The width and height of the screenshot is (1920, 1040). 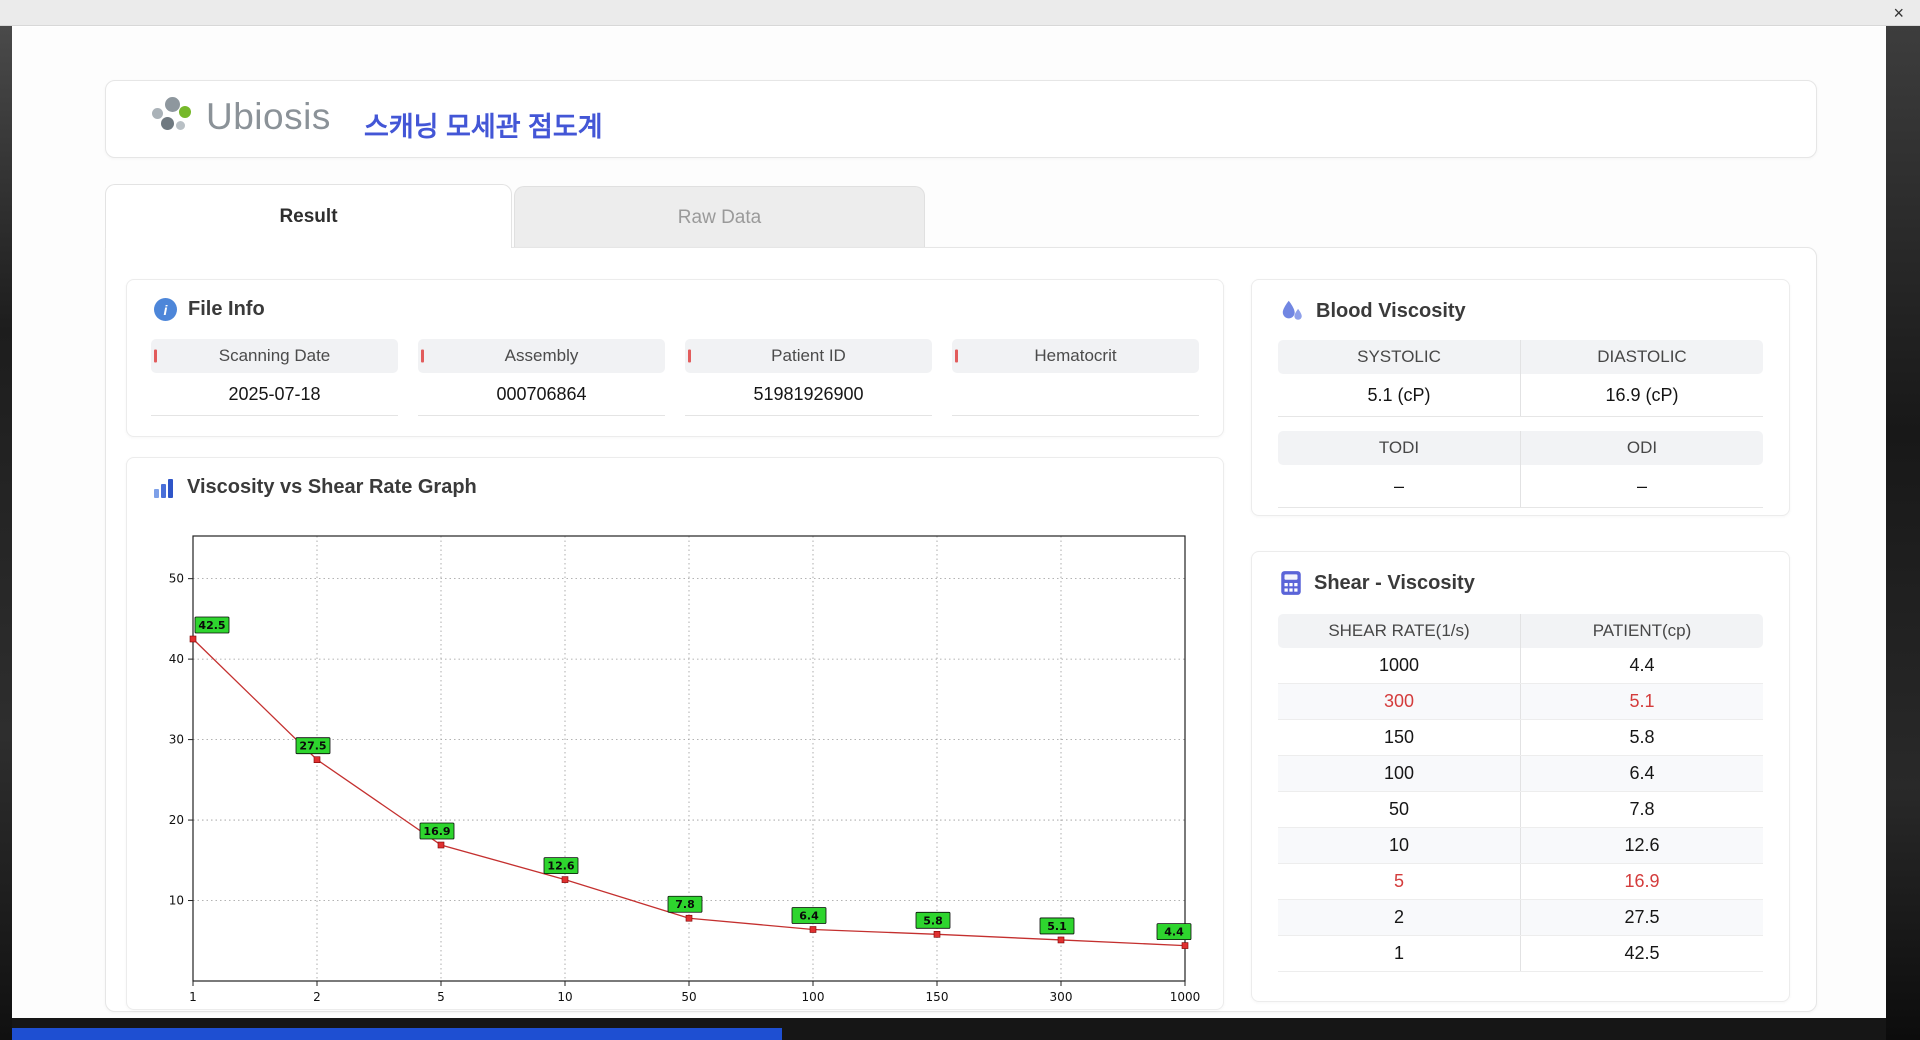 What do you see at coordinates (1075, 377) in the screenshot?
I see `file-info-field: Hematocrit` at bounding box center [1075, 377].